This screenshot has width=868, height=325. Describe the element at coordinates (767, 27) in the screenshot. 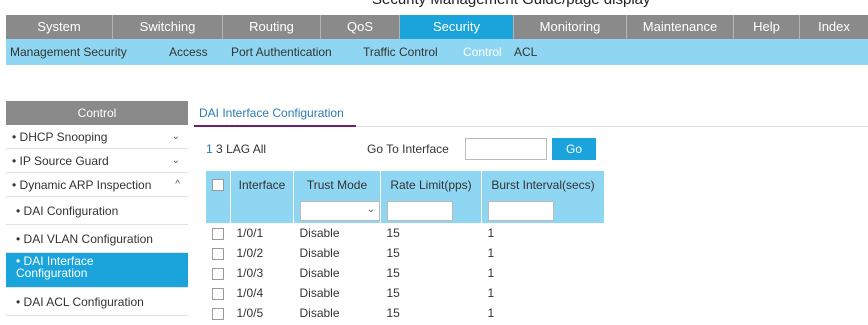

I see `tab-help: Help` at that location.